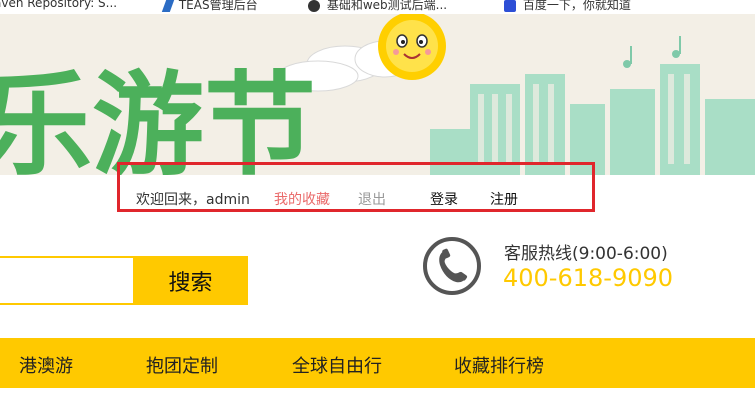 The width and height of the screenshot is (755, 407). Describe the element at coordinates (182, 365) in the screenshot. I see `nav-item-group-custom: 抱团定制` at that location.